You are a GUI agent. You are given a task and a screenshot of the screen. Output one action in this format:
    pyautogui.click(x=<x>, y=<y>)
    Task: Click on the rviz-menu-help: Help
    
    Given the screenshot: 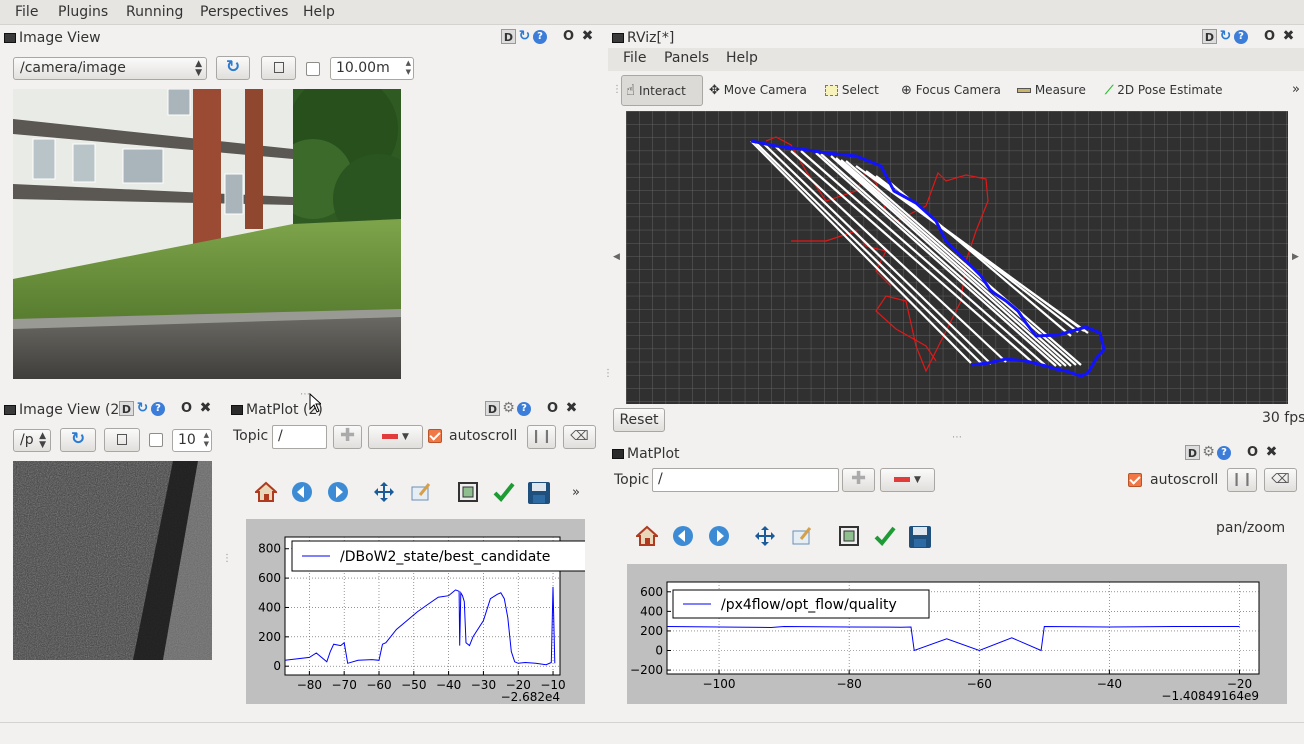 What is the action you would take?
    pyautogui.click(x=742, y=58)
    